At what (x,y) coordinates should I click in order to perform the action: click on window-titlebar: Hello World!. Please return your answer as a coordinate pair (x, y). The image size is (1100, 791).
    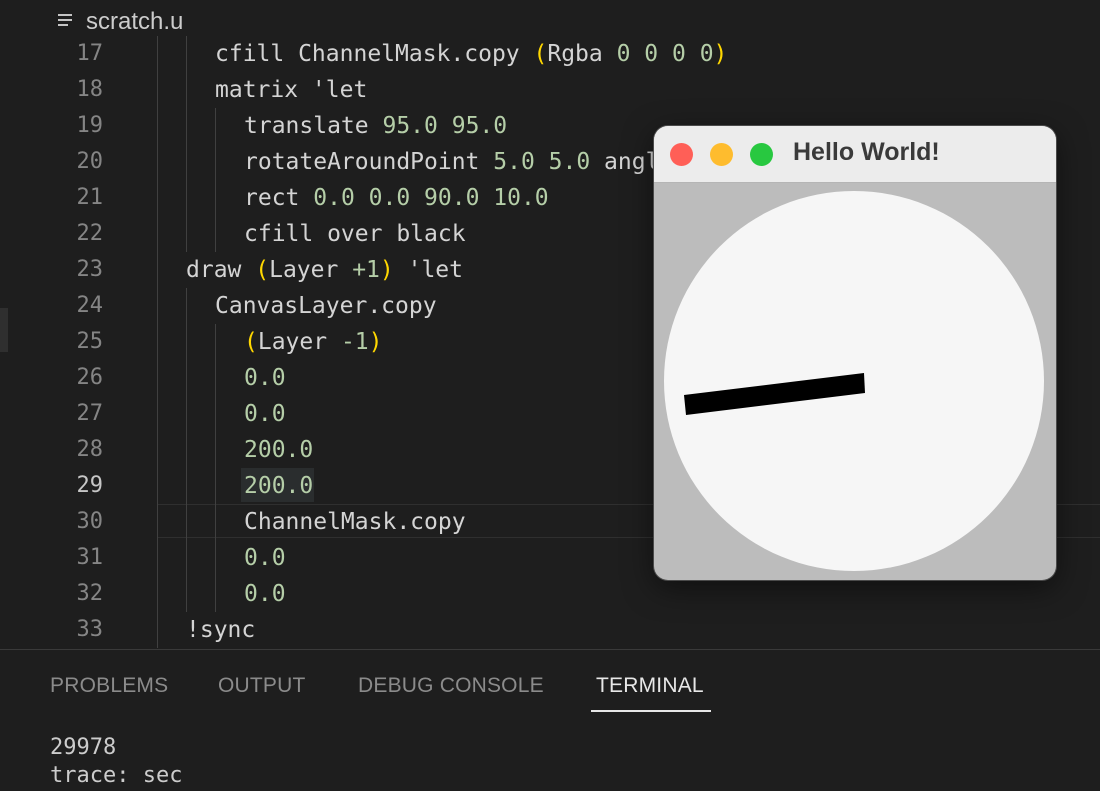
    Looking at the image, I should click on (855, 154).